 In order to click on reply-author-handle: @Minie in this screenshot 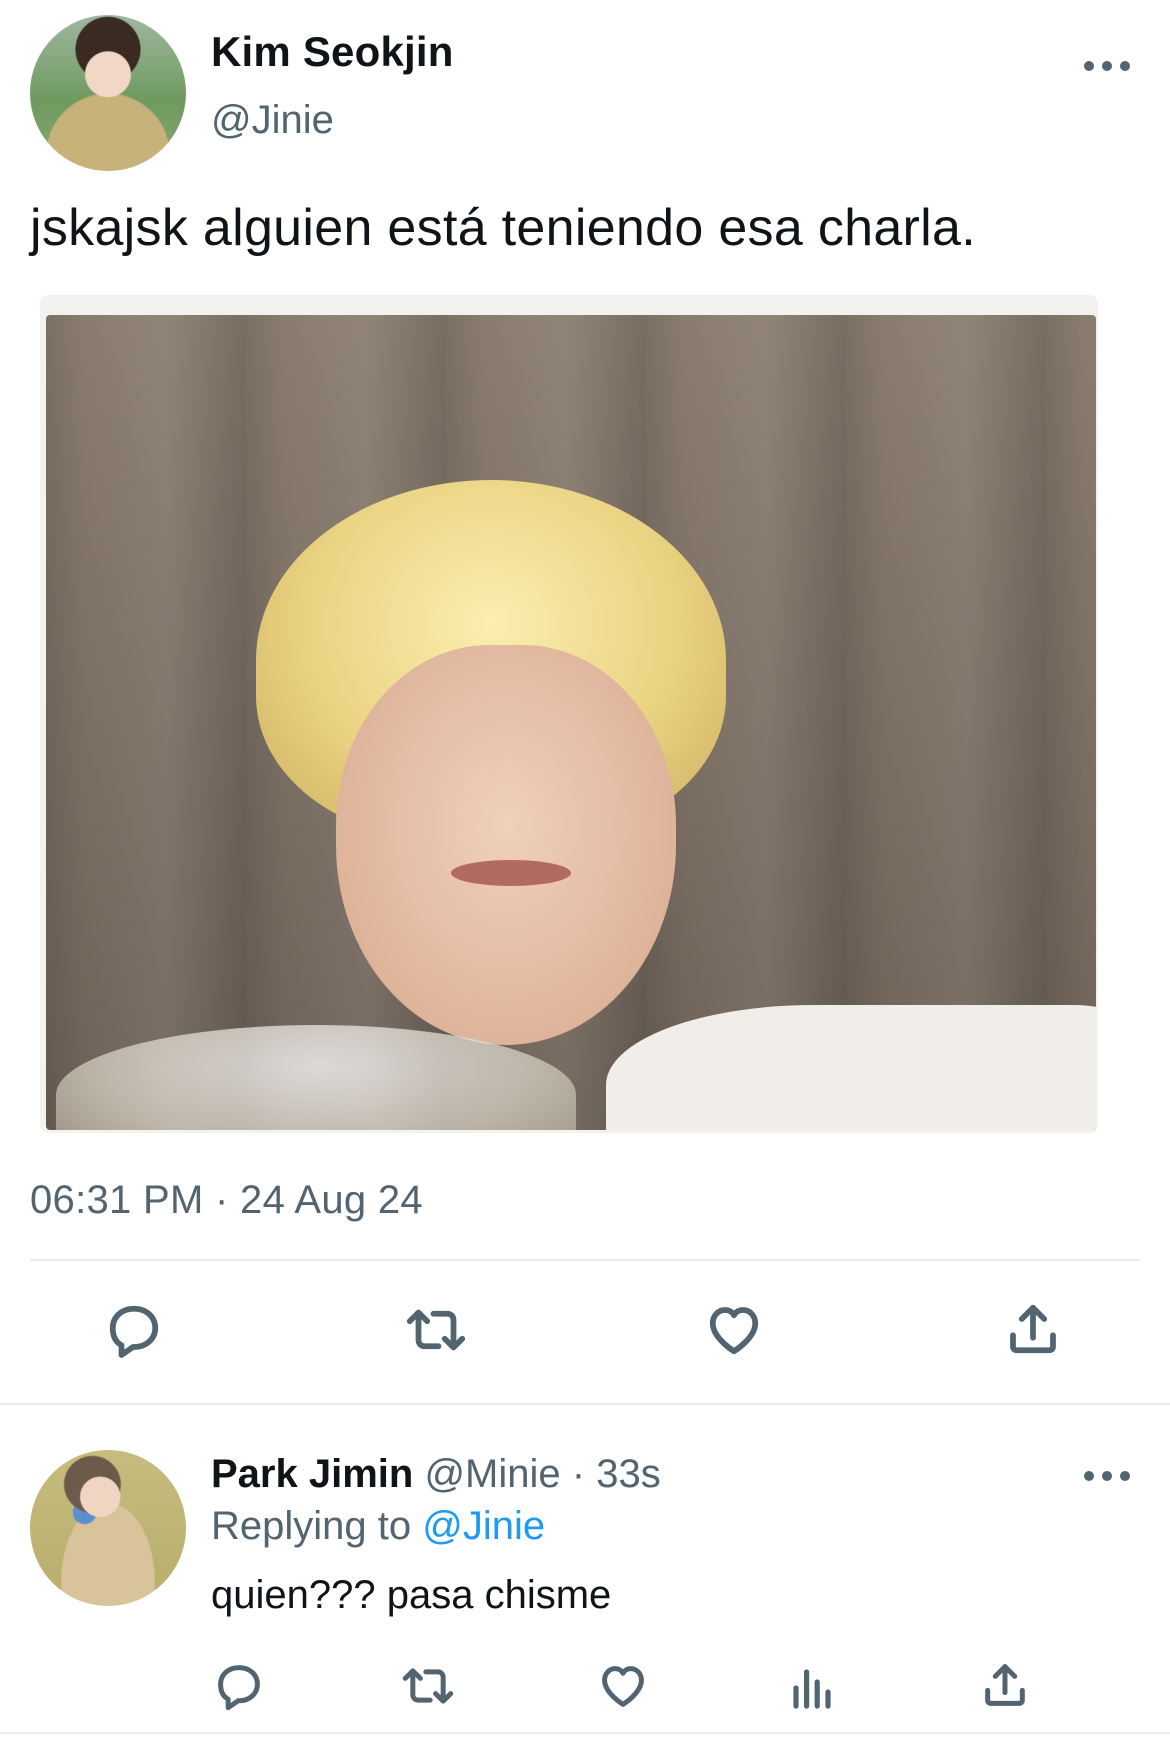, I will do `click(492, 1474)`.